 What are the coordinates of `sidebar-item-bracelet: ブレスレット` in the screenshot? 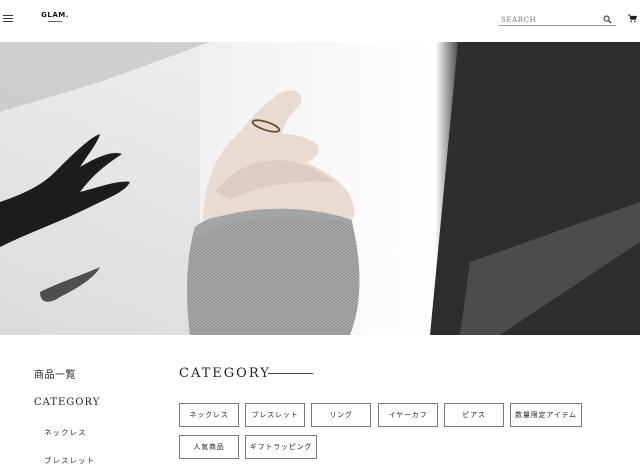 It's located at (69, 460).